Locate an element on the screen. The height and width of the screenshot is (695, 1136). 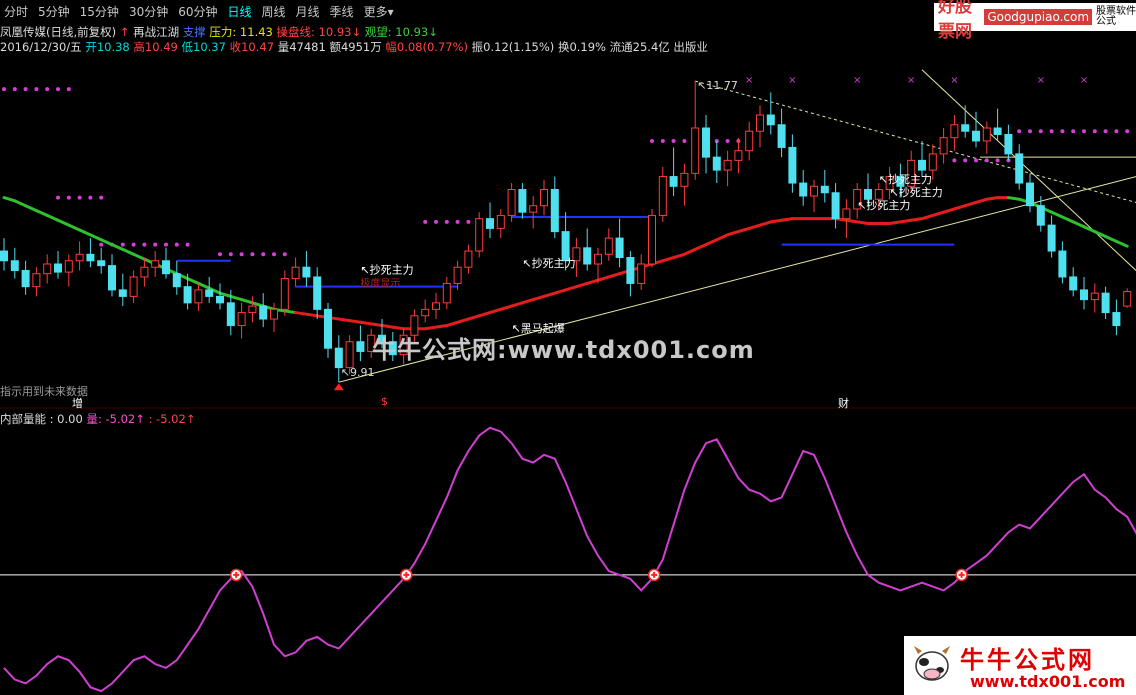
center-watermark: 牛牛公式网:www.tdx001.com is located at coordinates (563, 350).